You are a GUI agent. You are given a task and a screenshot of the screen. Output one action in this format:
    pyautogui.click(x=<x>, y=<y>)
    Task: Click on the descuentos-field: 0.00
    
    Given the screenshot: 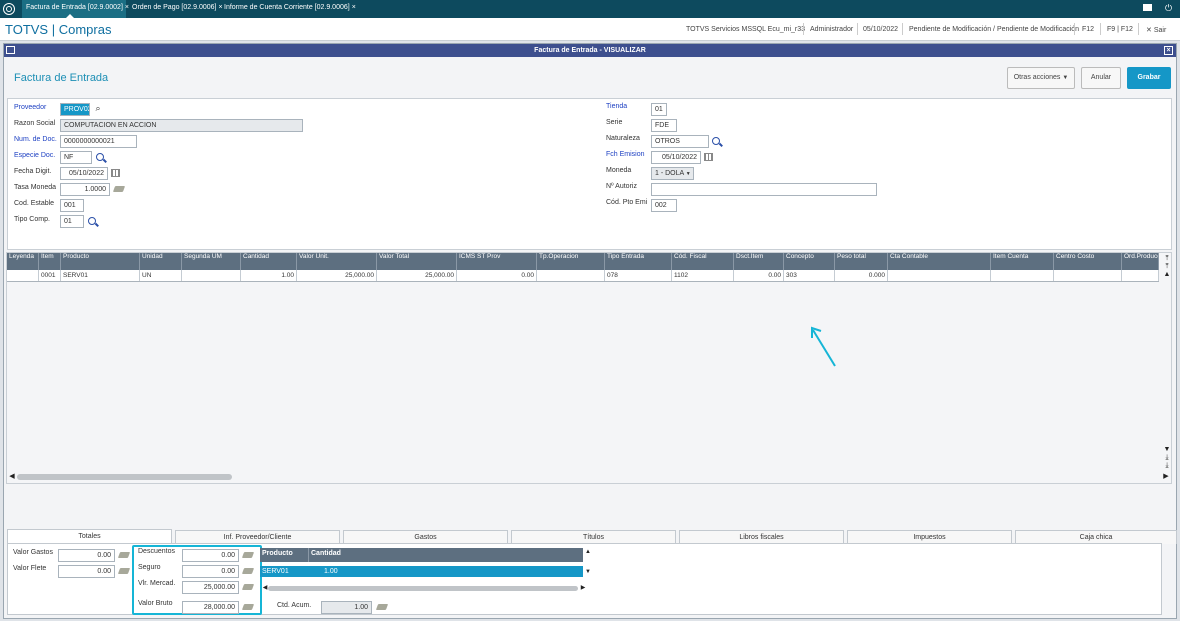 What is the action you would take?
    pyautogui.click(x=210, y=555)
    